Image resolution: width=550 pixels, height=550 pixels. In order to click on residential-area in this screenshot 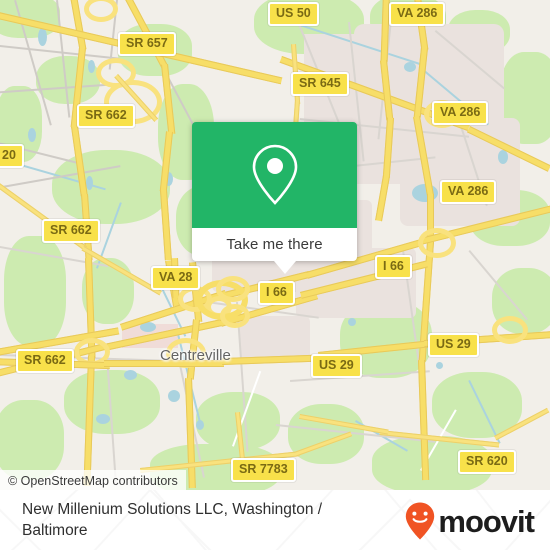, I will do `click(275, 338)`.